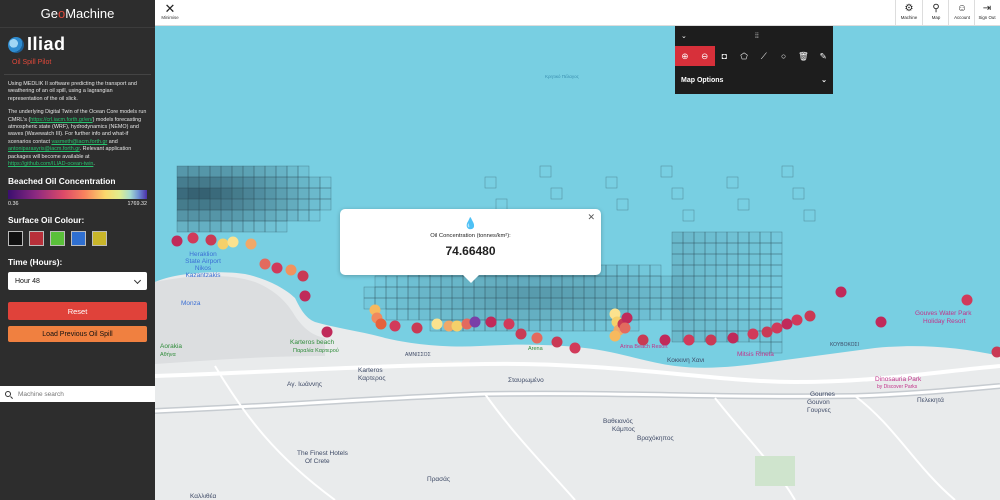  What do you see at coordinates (470, 224) in the screenshot?
I see `droplet-icon: 💧` at bounding box center [470, 224].